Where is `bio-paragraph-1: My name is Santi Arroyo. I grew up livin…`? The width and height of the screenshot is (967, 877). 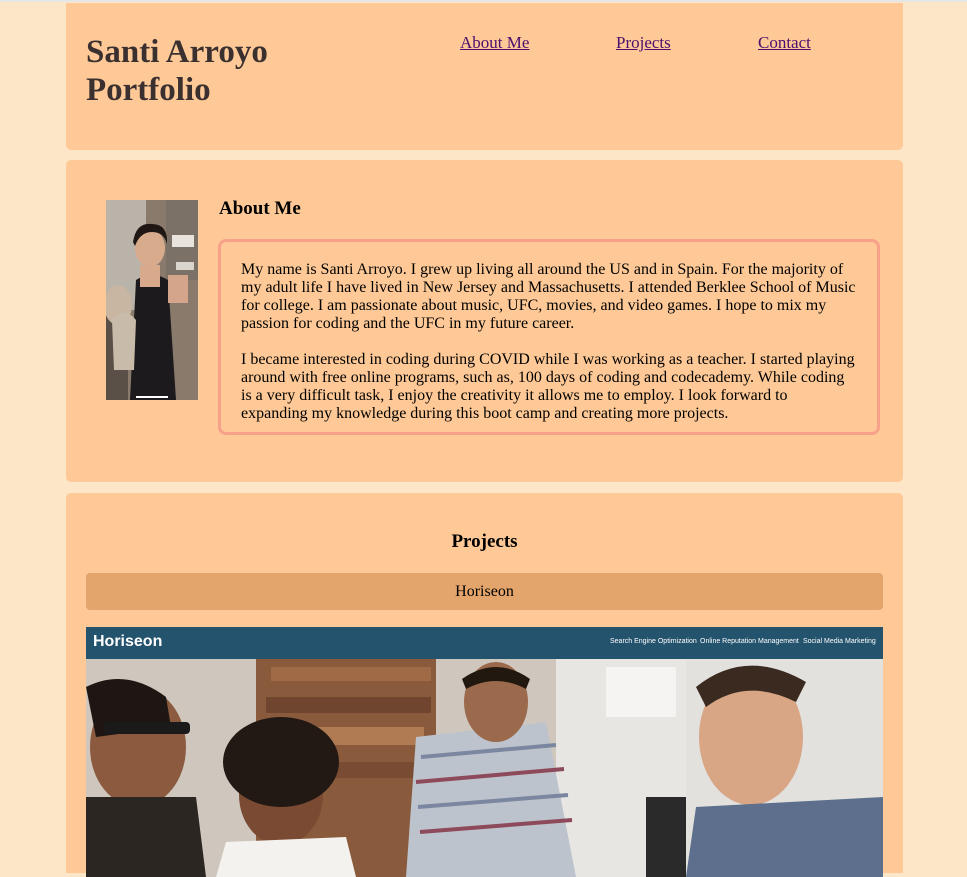
bio-paragraph-1: My name is Santi Arroyo. I grew up livin… is located at coordinates (548, 296).